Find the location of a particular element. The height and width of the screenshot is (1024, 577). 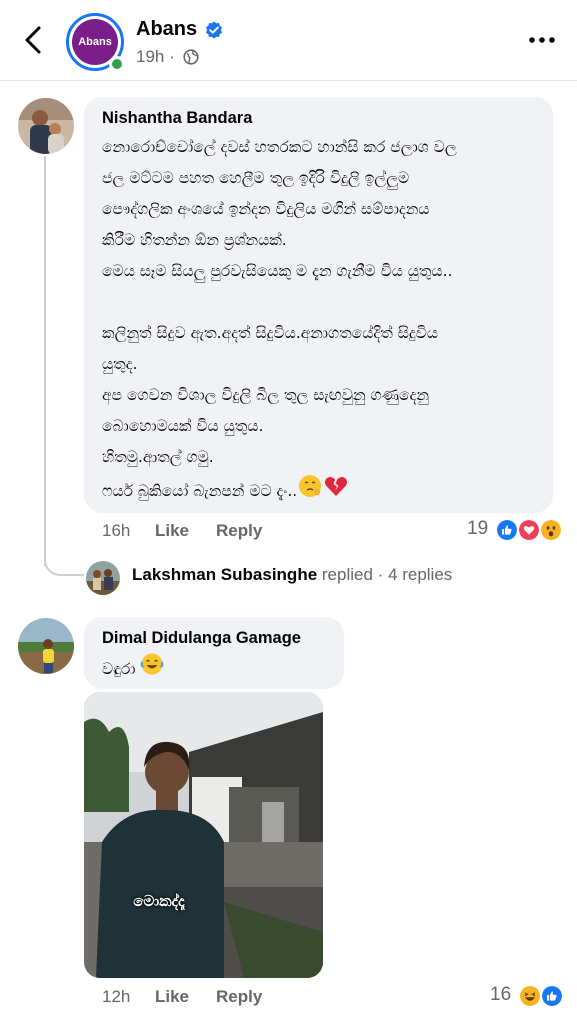

replies-count-text: replied · 4 replies is located at coordinates (385, 574).